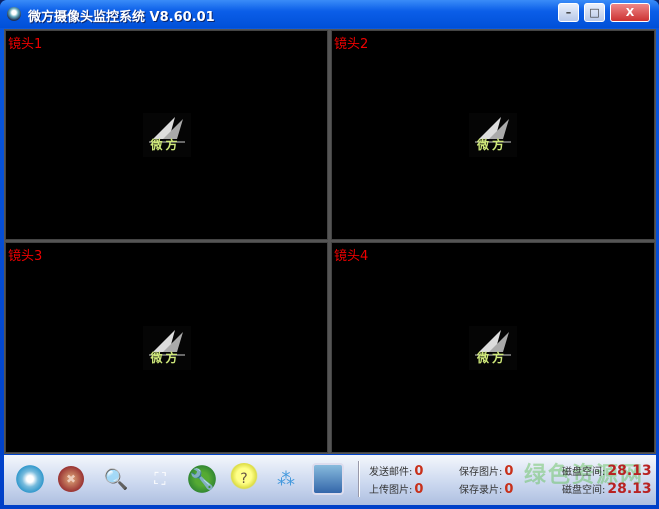  Describe the element at coordinates (329, 14) in the screenshot. I see `title-bar: 微方摄像头监控系统 V8.60.01 – □ X` at that location.